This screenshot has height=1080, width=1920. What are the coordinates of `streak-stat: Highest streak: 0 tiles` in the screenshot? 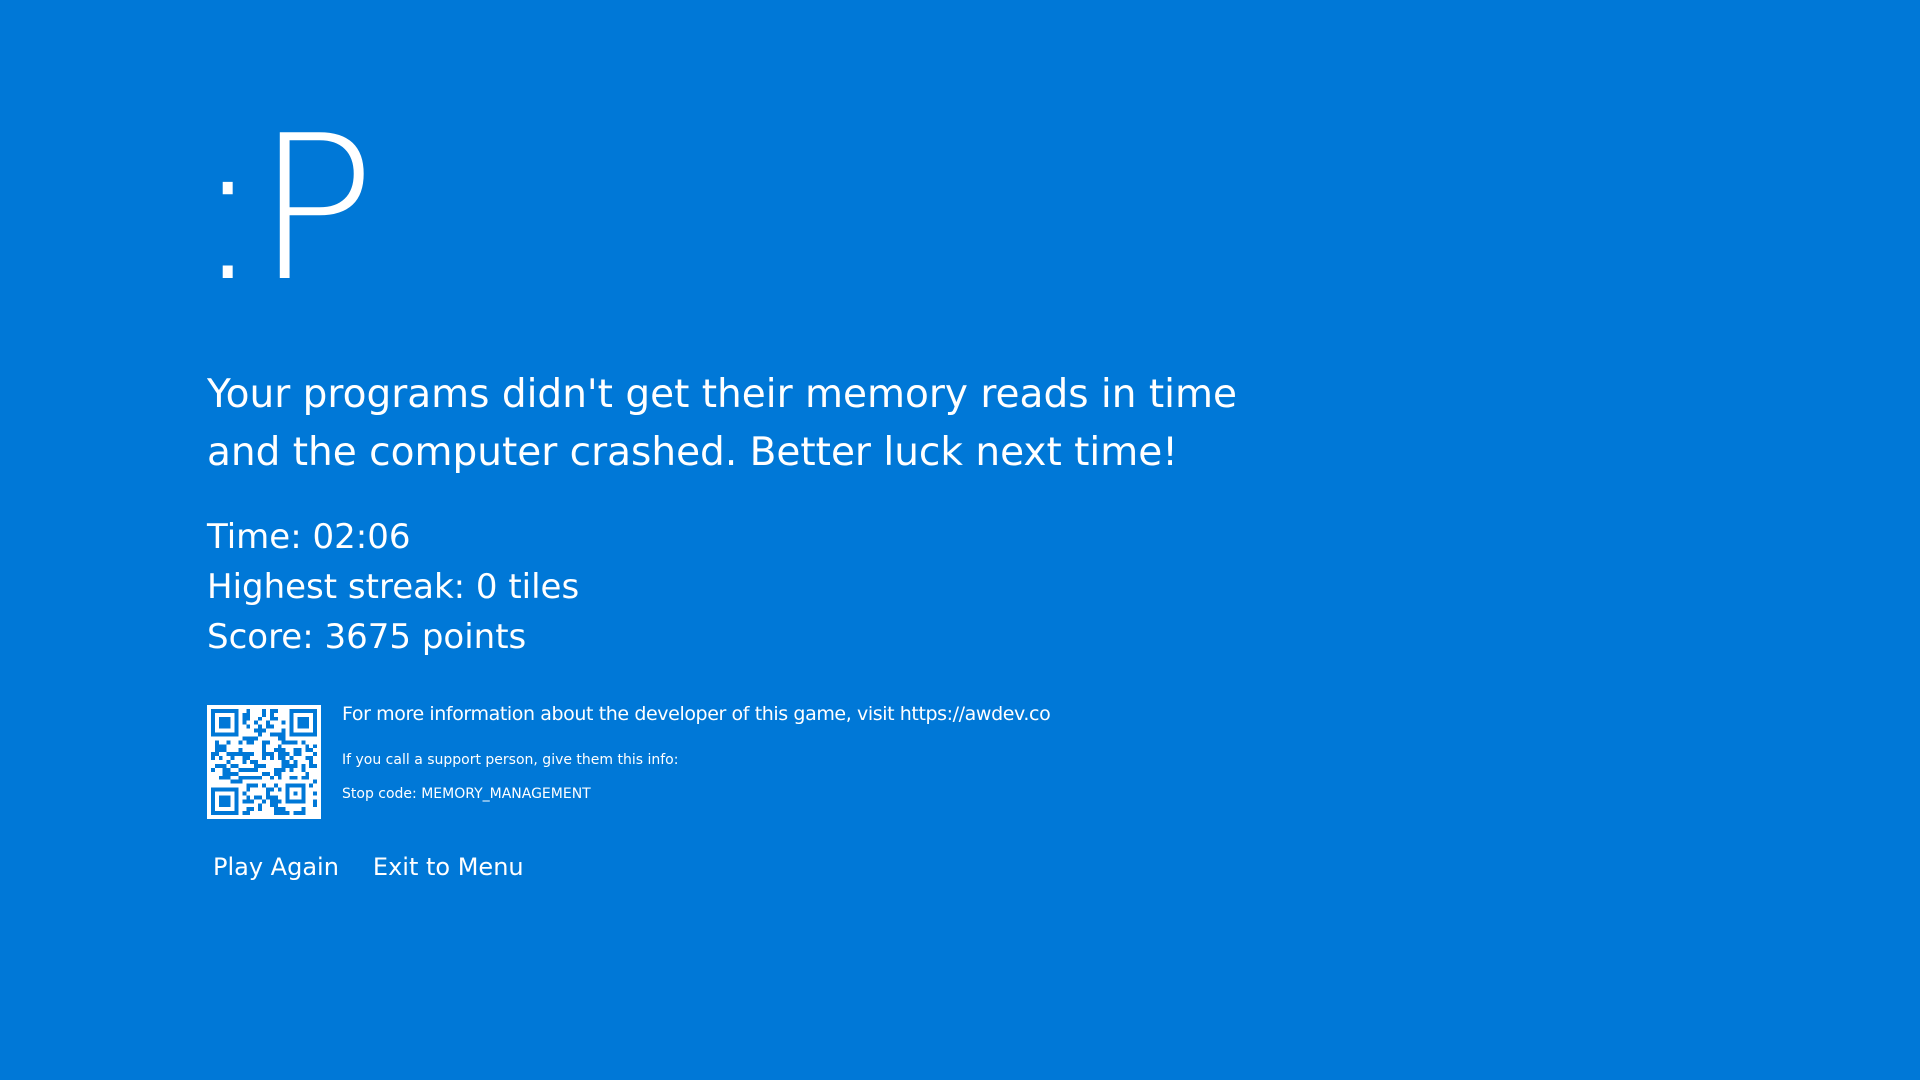 It's located at (393, 587).